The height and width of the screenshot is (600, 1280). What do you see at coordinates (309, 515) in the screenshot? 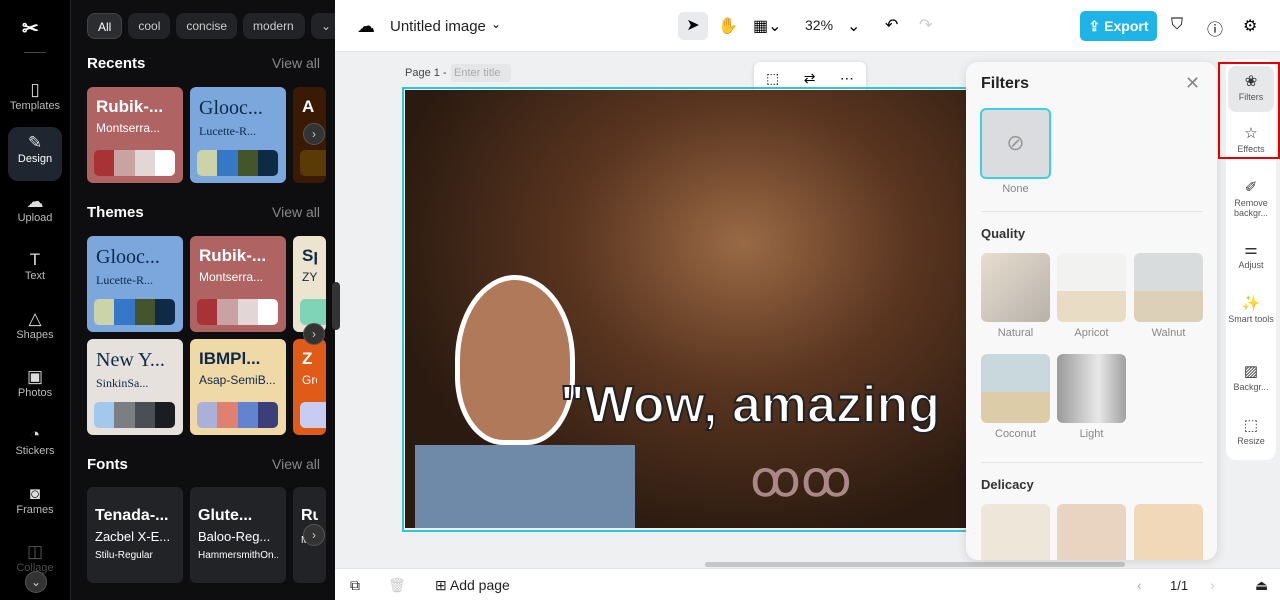
I see `font-name: Ru` at bounding box center [309, 515].